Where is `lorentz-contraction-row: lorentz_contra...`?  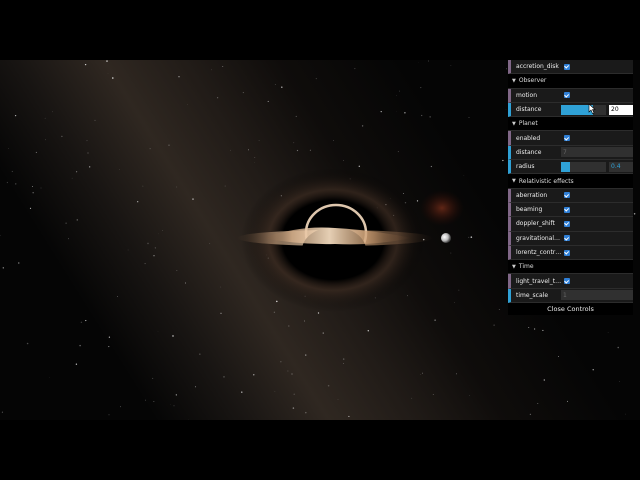
lorentz-contraction-row: lorentz_contra... is located at coordinates (570, 253).